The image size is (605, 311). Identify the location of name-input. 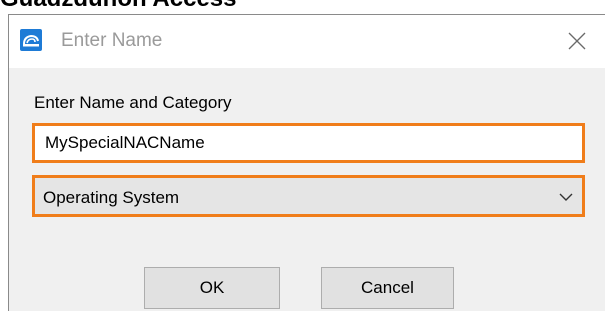
(308, 143).